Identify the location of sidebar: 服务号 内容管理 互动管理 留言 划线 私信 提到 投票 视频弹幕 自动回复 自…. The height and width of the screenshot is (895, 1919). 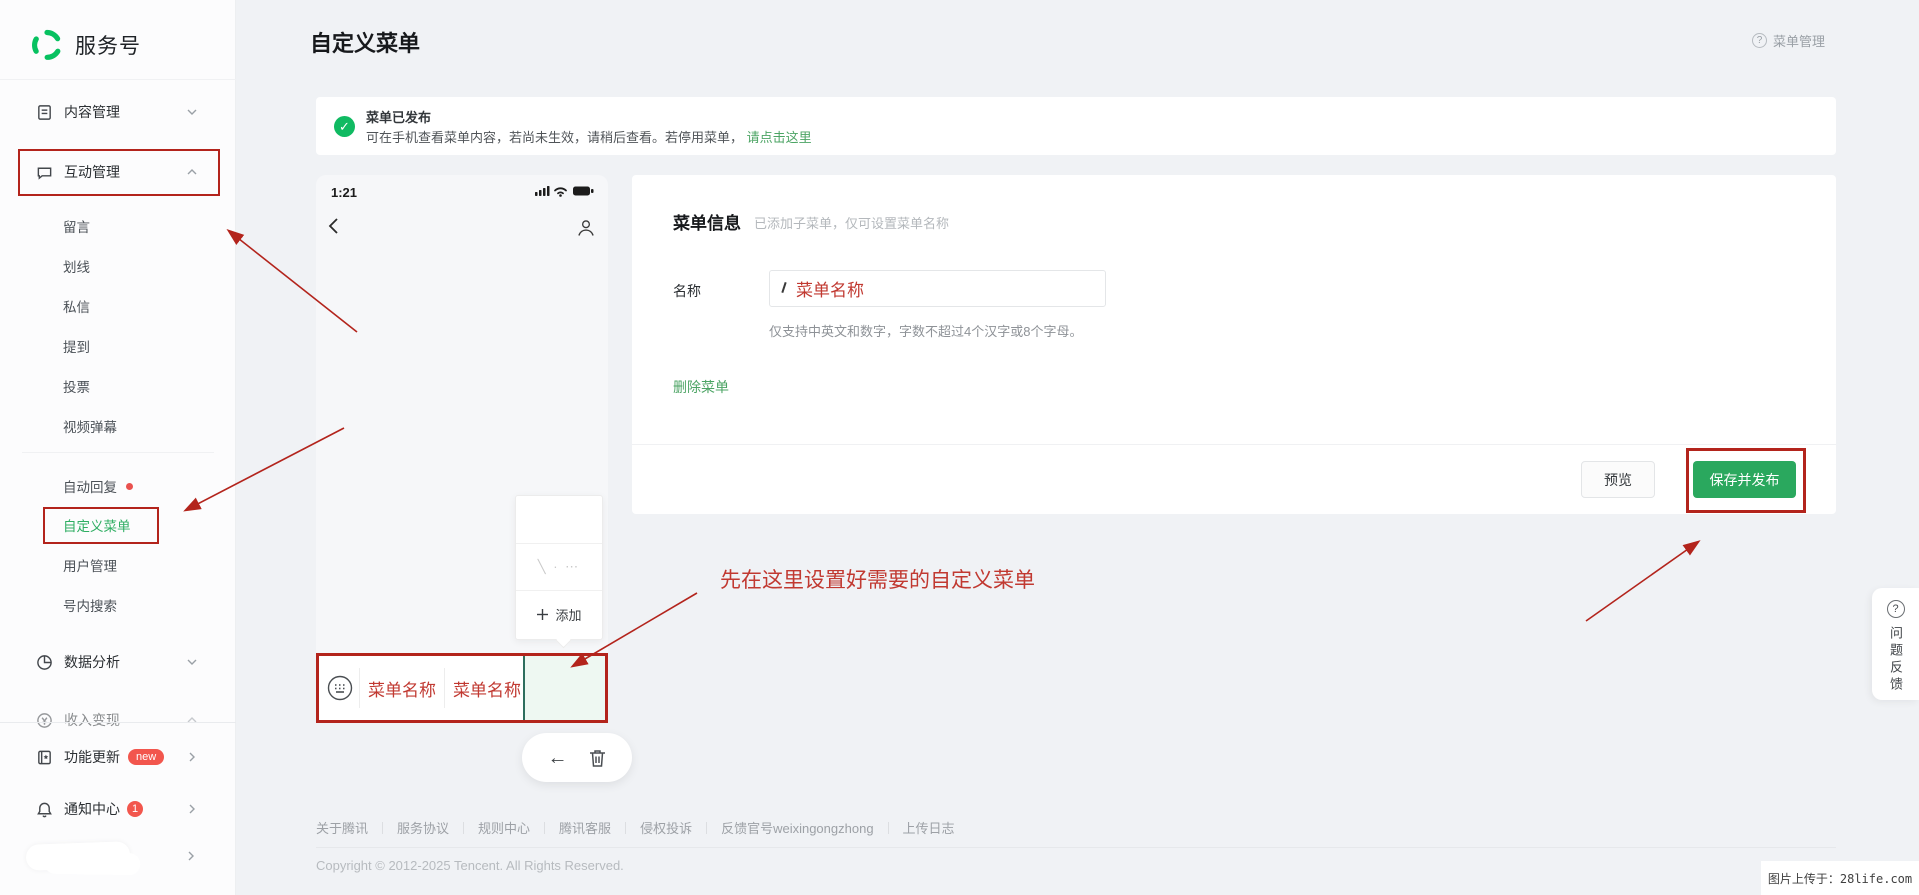
(118, 447).